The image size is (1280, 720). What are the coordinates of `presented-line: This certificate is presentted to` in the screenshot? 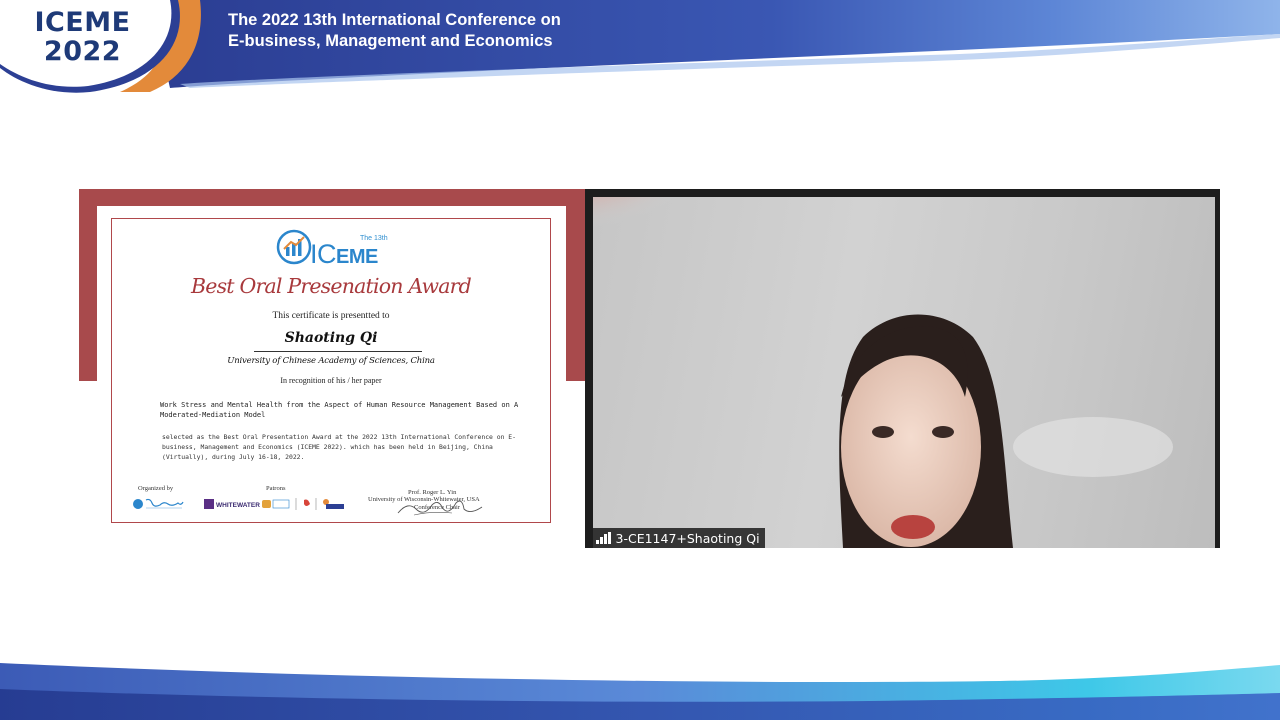 It's located at (331, 316).